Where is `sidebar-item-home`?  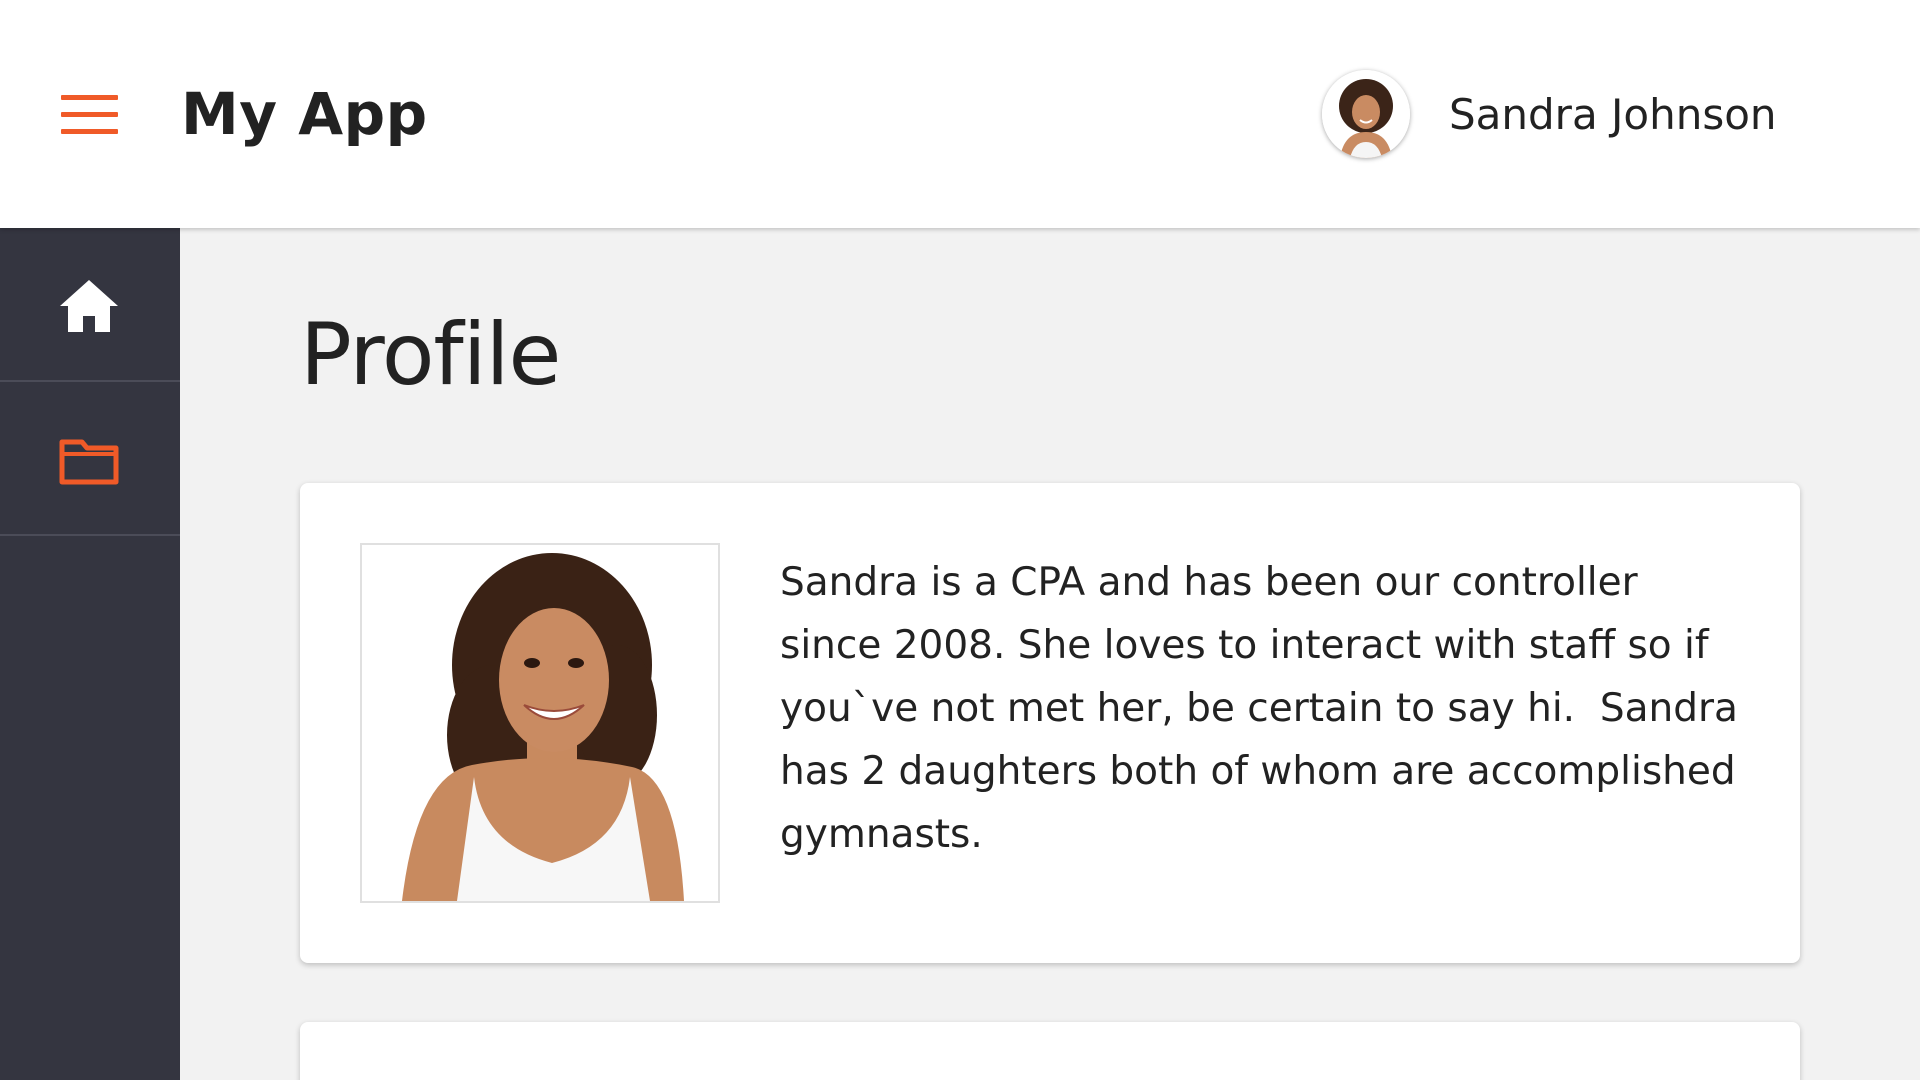
sidebar-item-home is located at coordinates (90, 305).